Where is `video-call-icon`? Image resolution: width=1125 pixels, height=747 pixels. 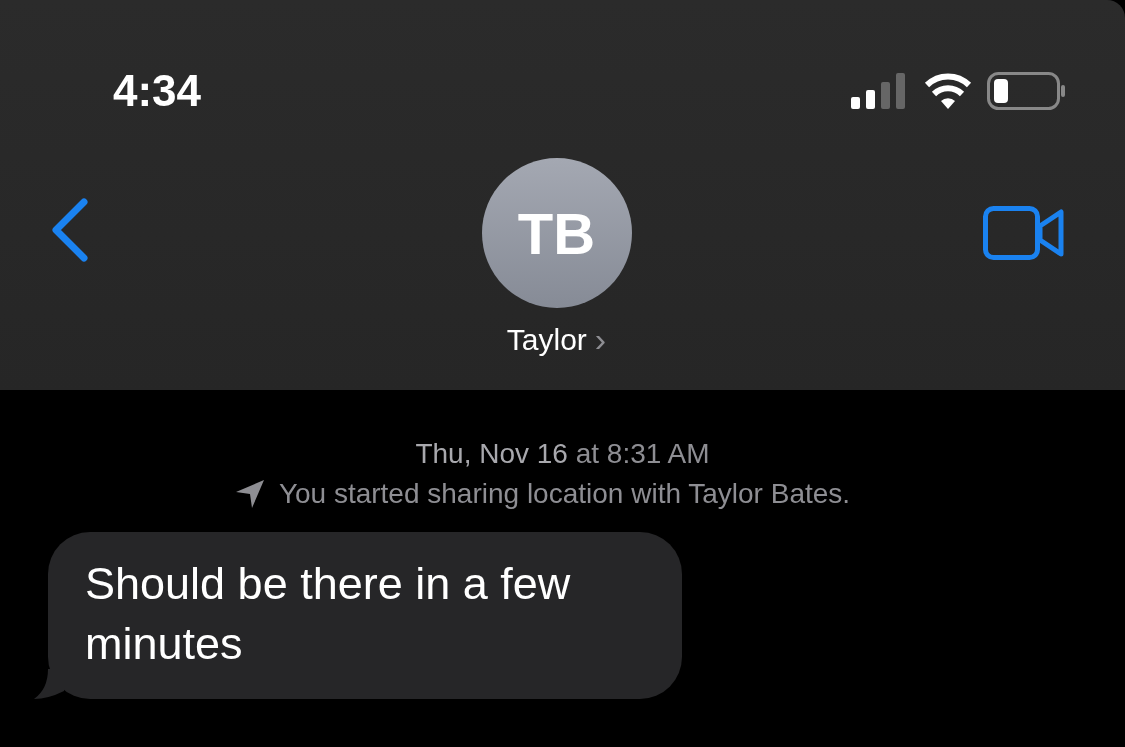
video-call-icon is located at coordinates (1024, 233).